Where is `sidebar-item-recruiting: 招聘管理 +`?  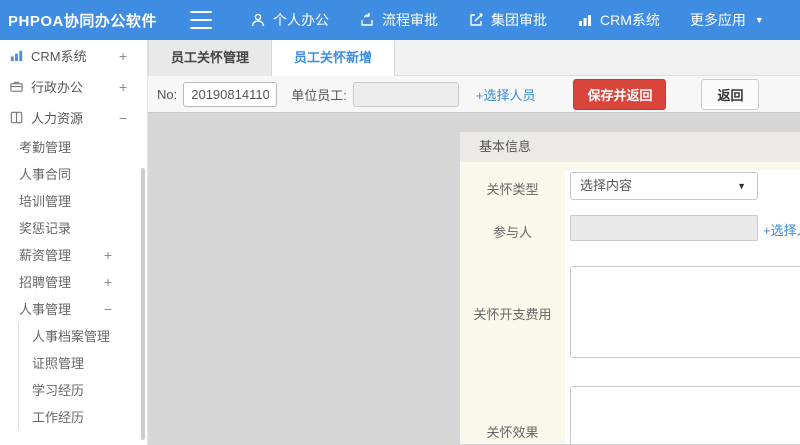 sidebar-item-recruiting: 招聘管理 + is located at coordinates (73, 281).